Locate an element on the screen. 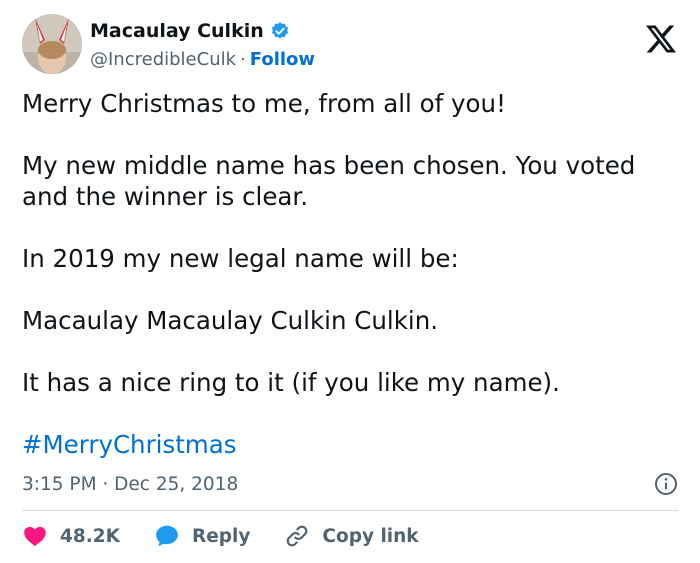 This screenshot has width=700, height=563. tweet-header: Macaulay Culkin @IncredibleCulk · Follow is located at coordinates (350, 47).